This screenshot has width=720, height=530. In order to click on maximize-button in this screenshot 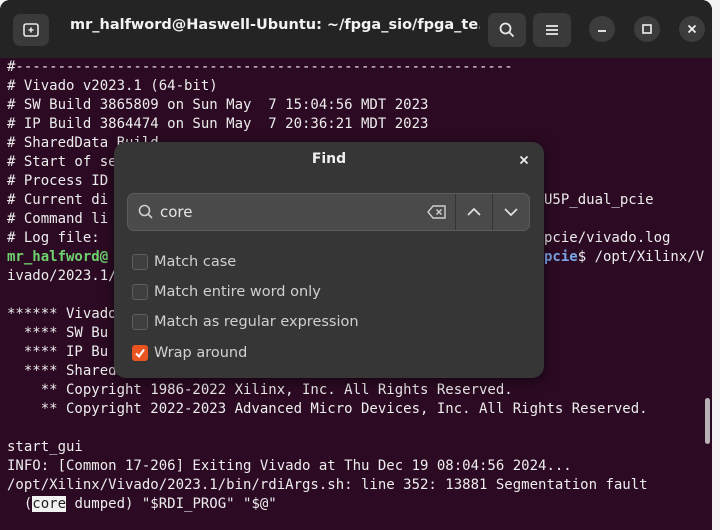, I will do `click(647, 29)`.